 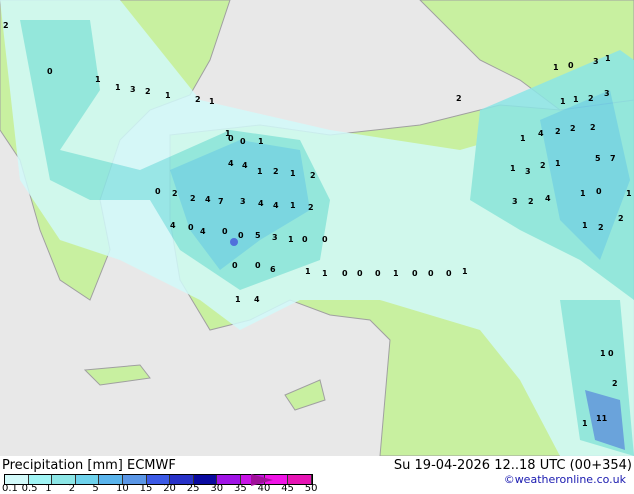 What do you see at coordinates (122, 488) in the screenshot?
I see `scale-tick-label: 10` at bounding box center [122, 488].